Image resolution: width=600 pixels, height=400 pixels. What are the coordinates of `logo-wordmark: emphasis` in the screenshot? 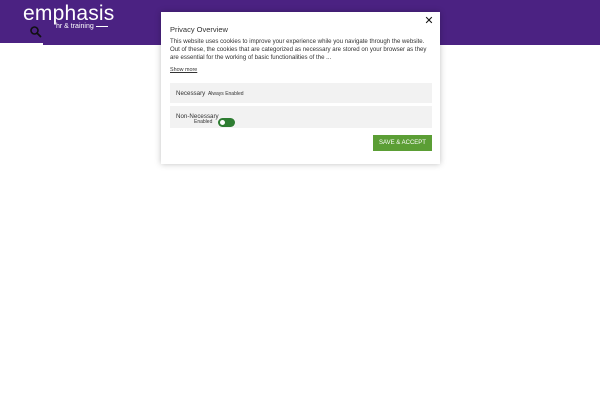 It's located at (69, 13).